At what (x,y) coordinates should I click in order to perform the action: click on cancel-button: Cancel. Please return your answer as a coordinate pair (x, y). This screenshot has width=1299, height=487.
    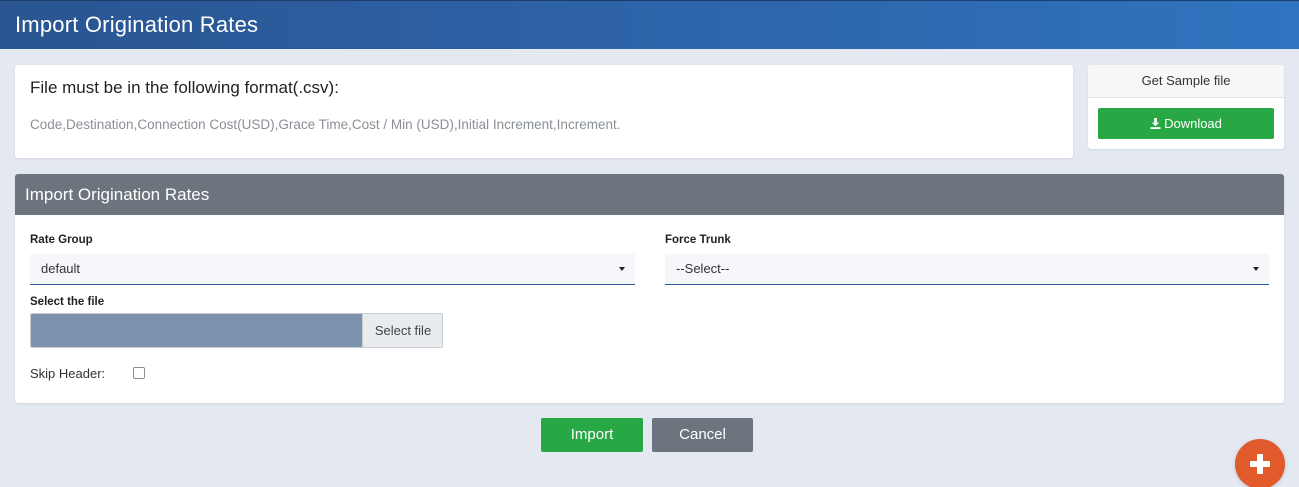
    Looking at the image, I should click on (702, 435).